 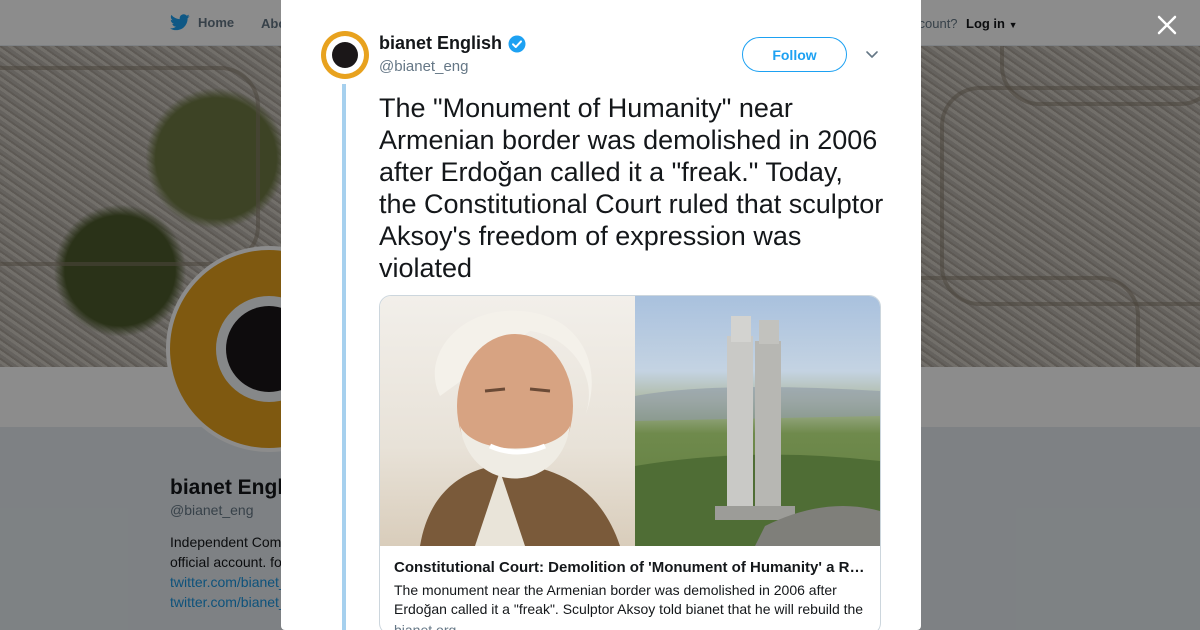 What do you see at coordinates (1167, 25) in the screenshot?
I see `close-icon` at bounding box center [1167, 25].